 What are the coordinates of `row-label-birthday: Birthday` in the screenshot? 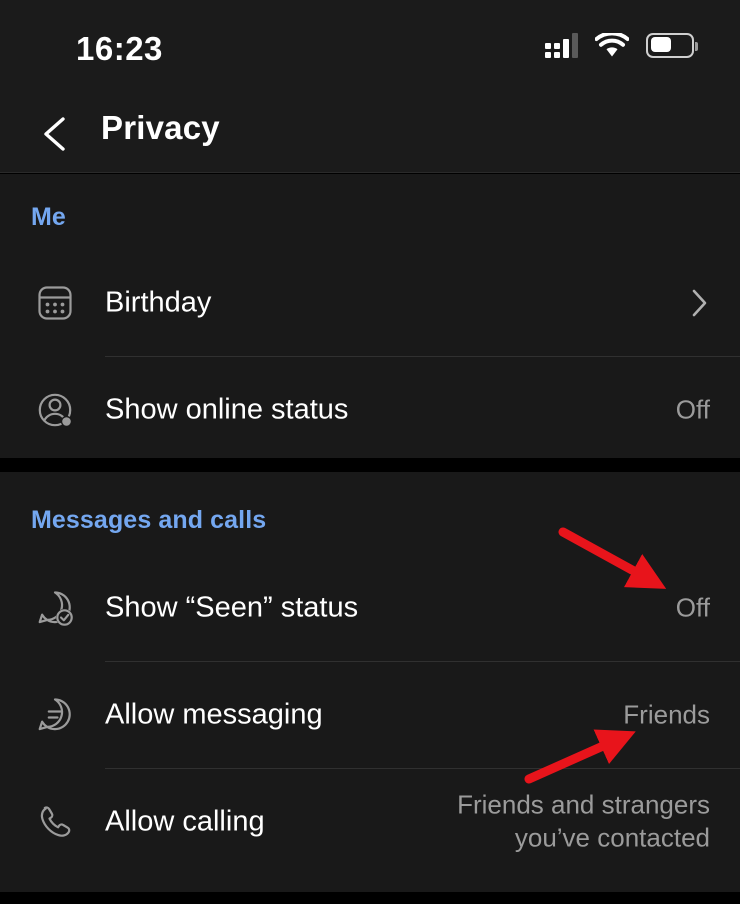 It's located at (158, 302).